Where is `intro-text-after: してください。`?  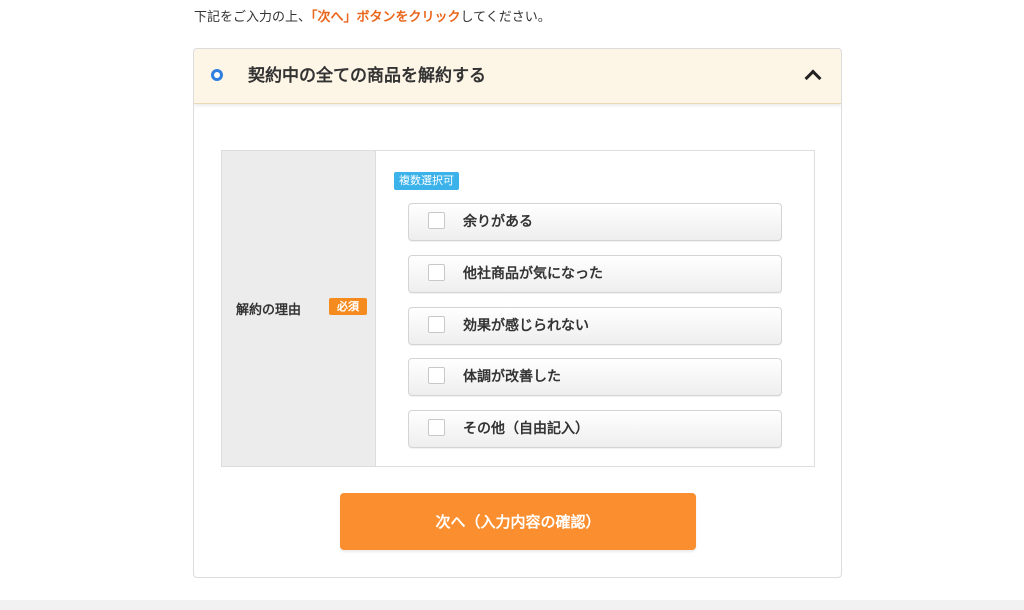 intro-text-after: してください。 is located at coordinates (505, 17).